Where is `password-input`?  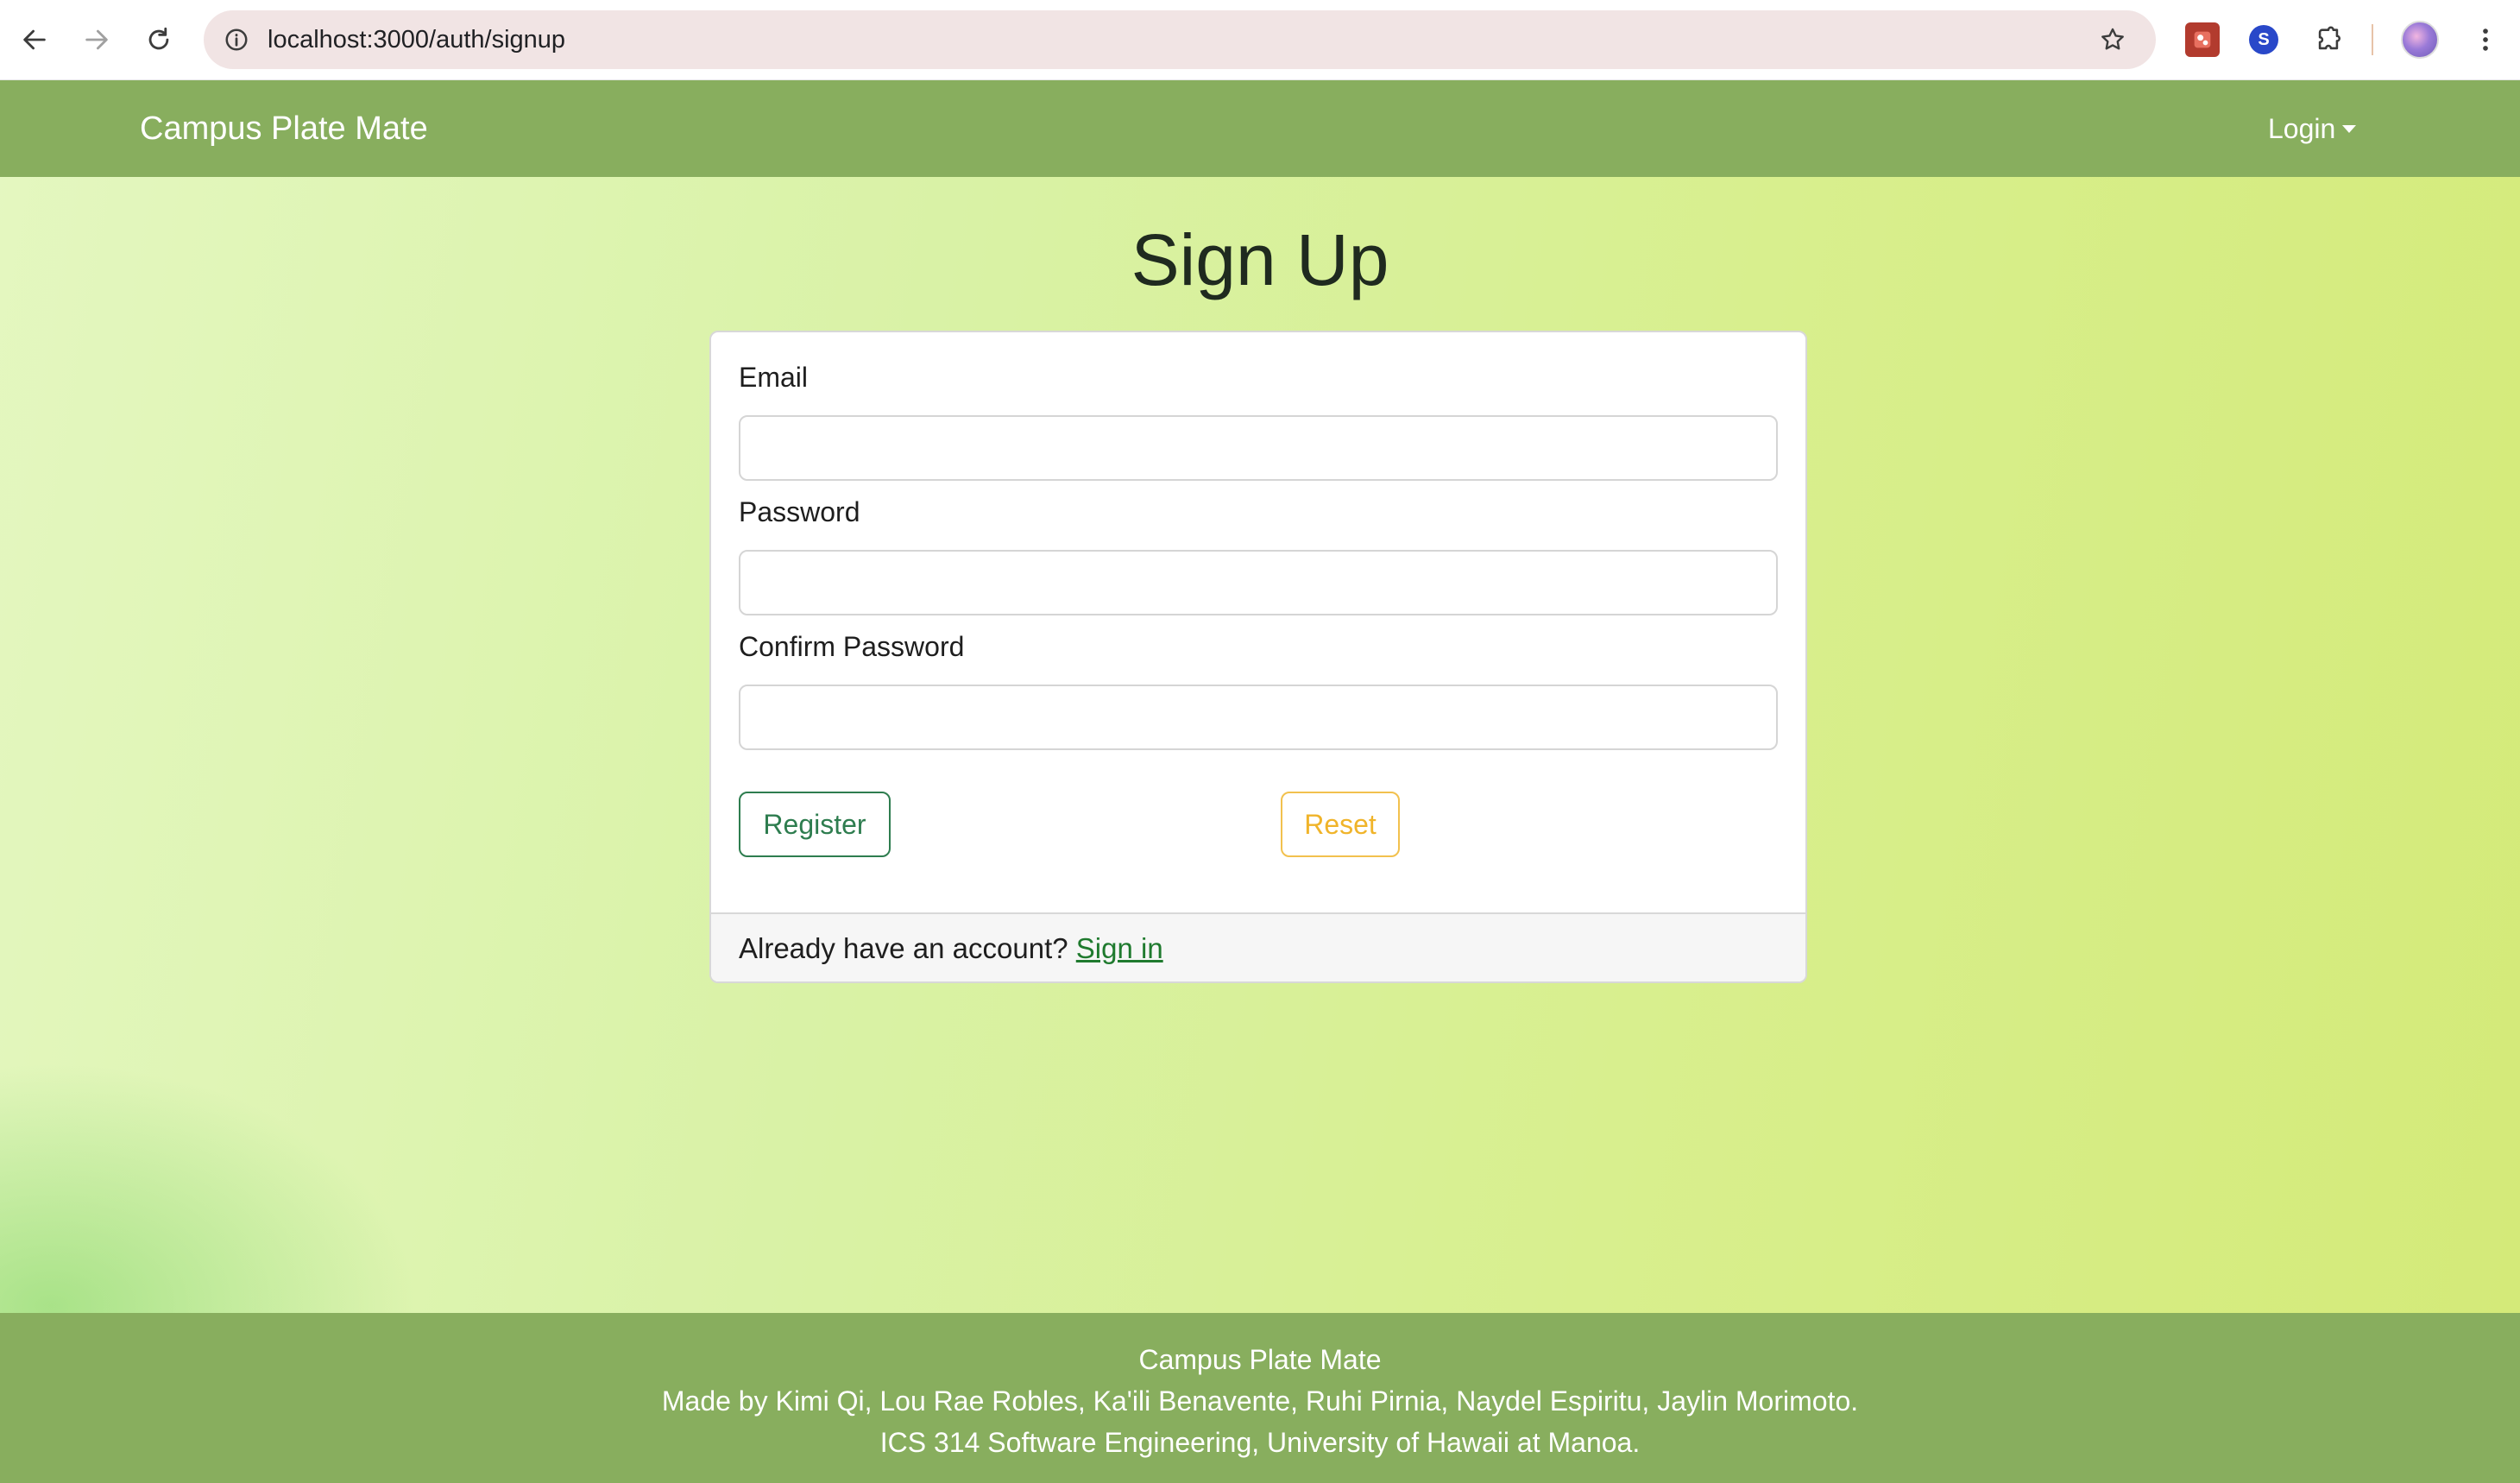
password-input is located at coordinates (1258, 582).